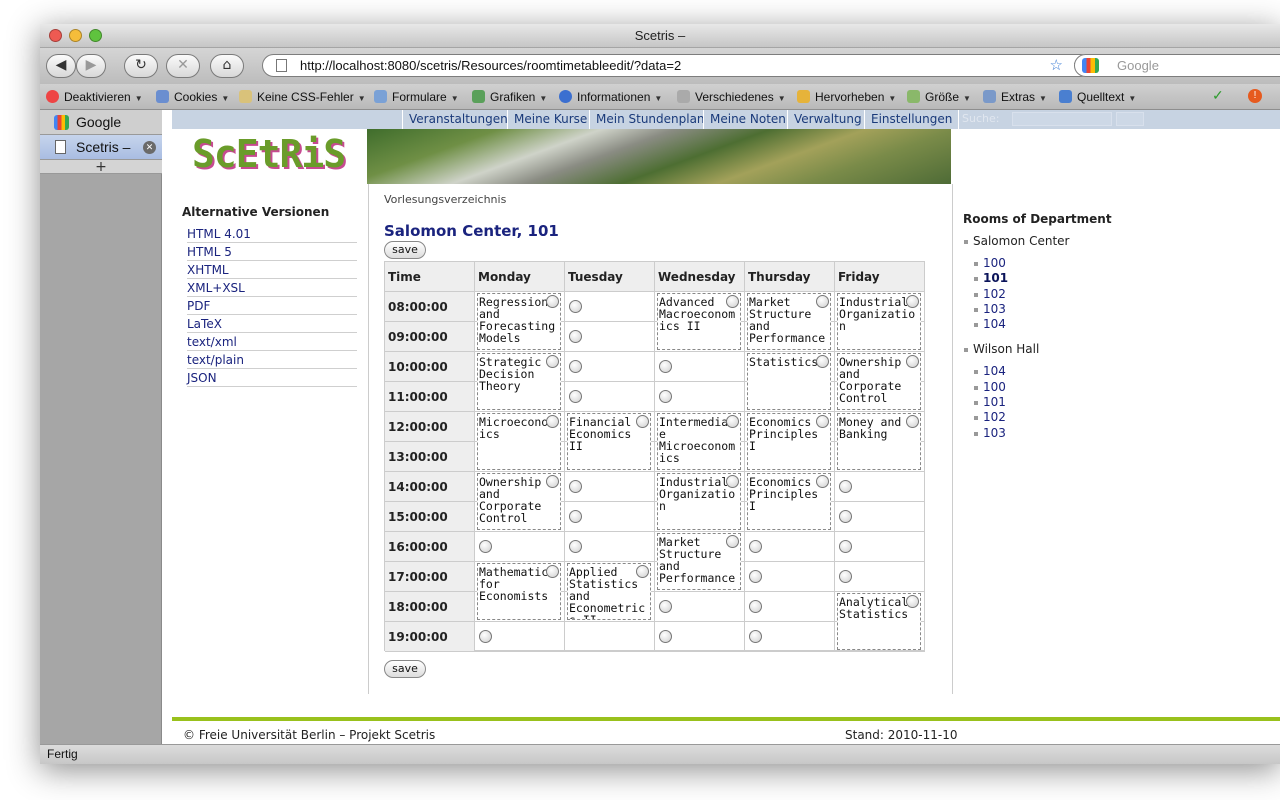 This screenshot has height=800, width=1280. What do you see at coordinates (1056, 65) in the screenshot?
I see `bookmark-star-icon: ☆` at bounding box center [1056, 65].